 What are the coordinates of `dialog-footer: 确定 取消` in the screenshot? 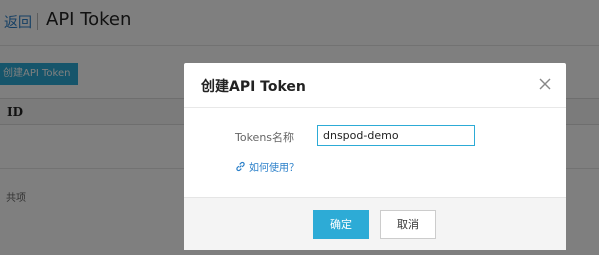 It's located at (375, 223).